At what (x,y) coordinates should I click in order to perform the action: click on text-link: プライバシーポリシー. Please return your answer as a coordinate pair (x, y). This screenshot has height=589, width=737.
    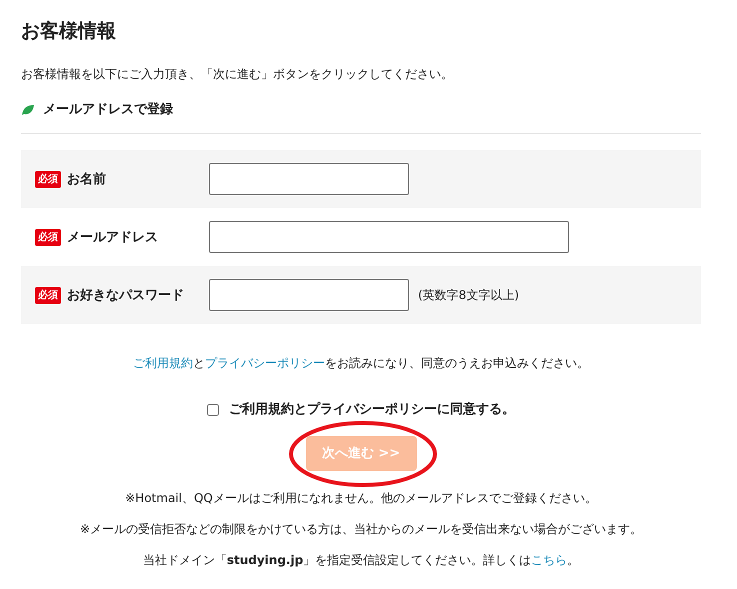
    Looking at the image, I should click on (265, 363).